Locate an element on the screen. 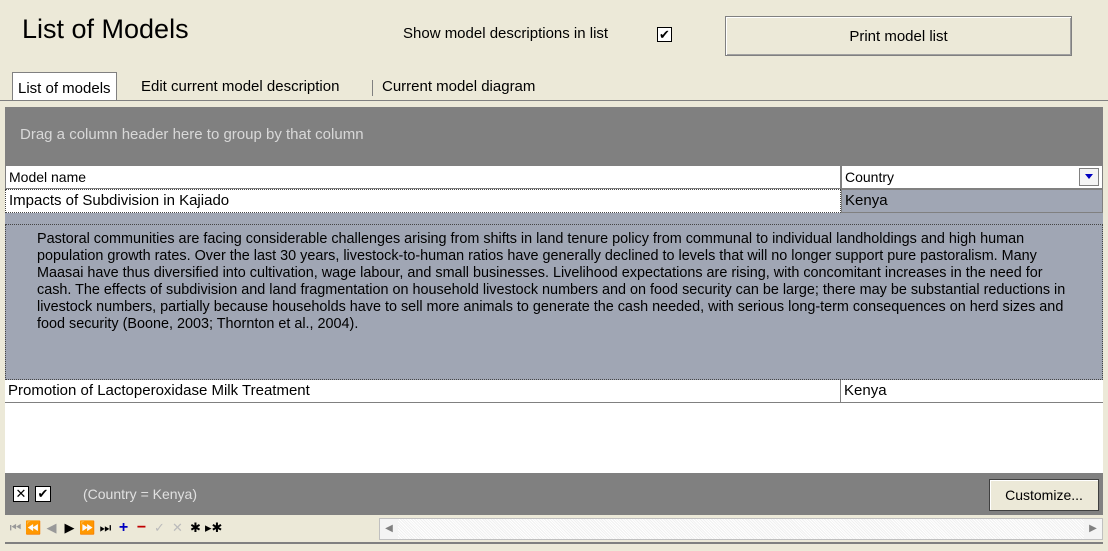 The height and width of the screenshot is (551, 1108). prev-record-icon: ◀ is located at coordinates (51, 528).